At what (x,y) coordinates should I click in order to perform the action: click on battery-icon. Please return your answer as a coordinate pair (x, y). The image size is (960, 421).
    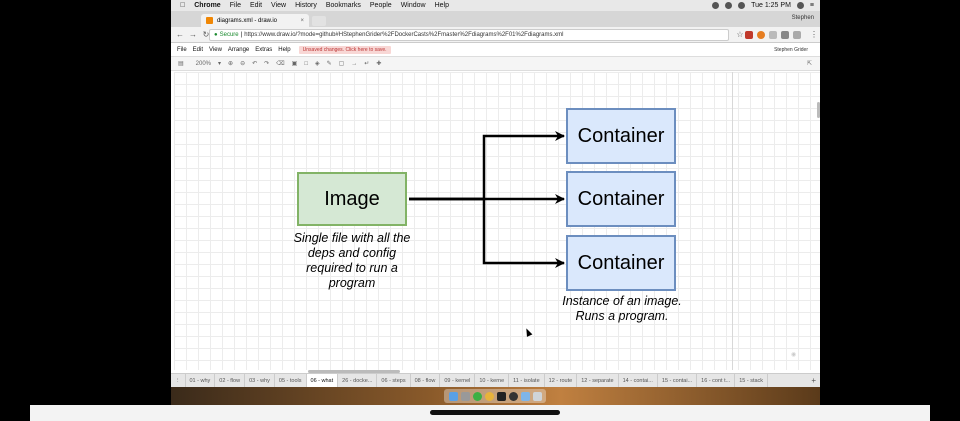
    Looking at the image, I should click on (742, 5).